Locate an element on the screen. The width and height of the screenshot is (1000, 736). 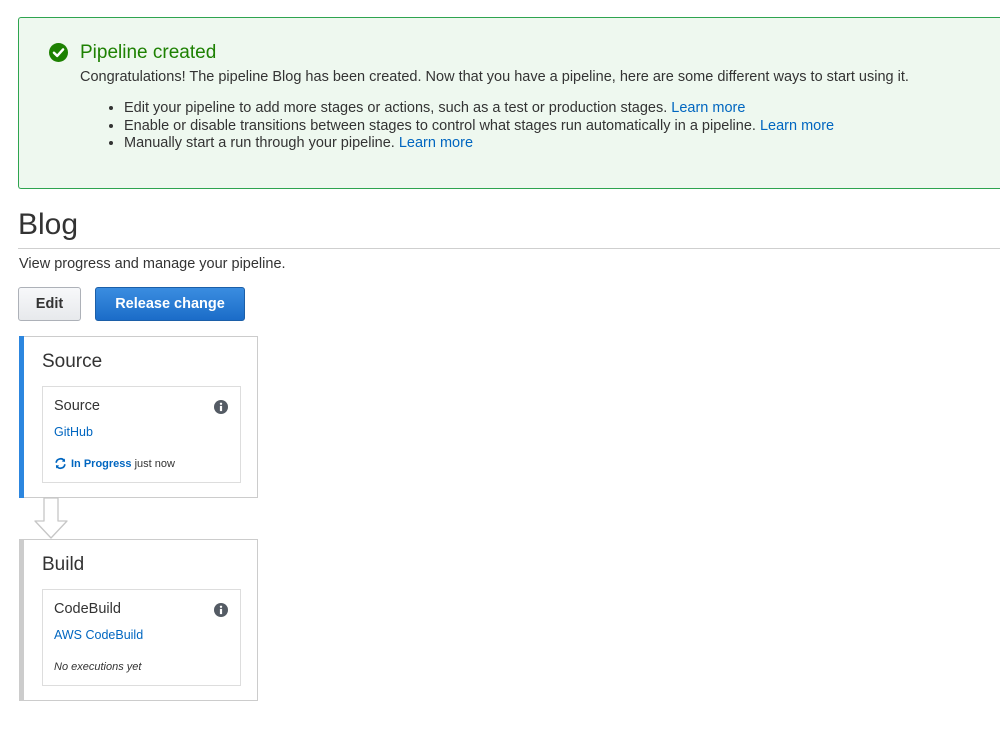
action-card-source: Source GitHub In Progress just now is located at coordinates (141, 434).